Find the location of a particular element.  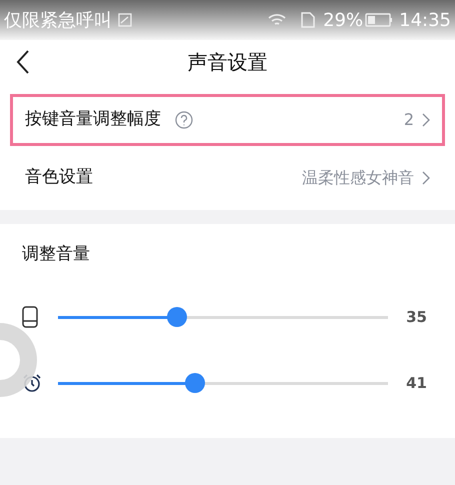

settings-row: 按键音量调整幅度 2 is located at coordinates (227, 120).